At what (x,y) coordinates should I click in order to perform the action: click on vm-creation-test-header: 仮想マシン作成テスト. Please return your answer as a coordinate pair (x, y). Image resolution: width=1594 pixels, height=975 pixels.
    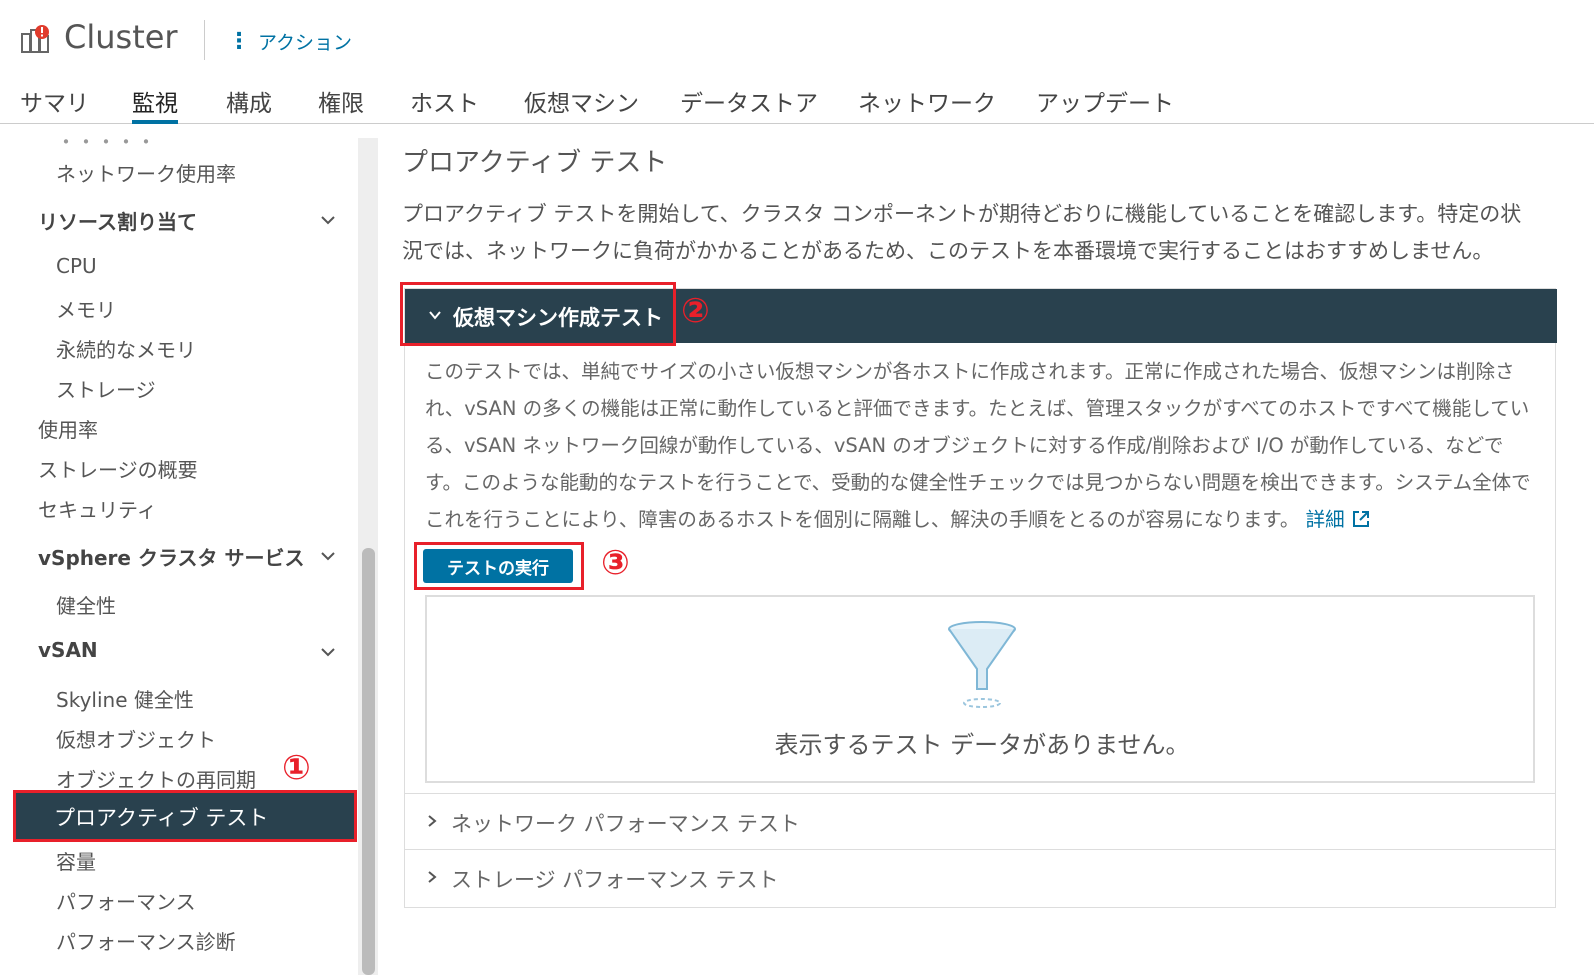
    Looking at the image, I should click on (978, 314).